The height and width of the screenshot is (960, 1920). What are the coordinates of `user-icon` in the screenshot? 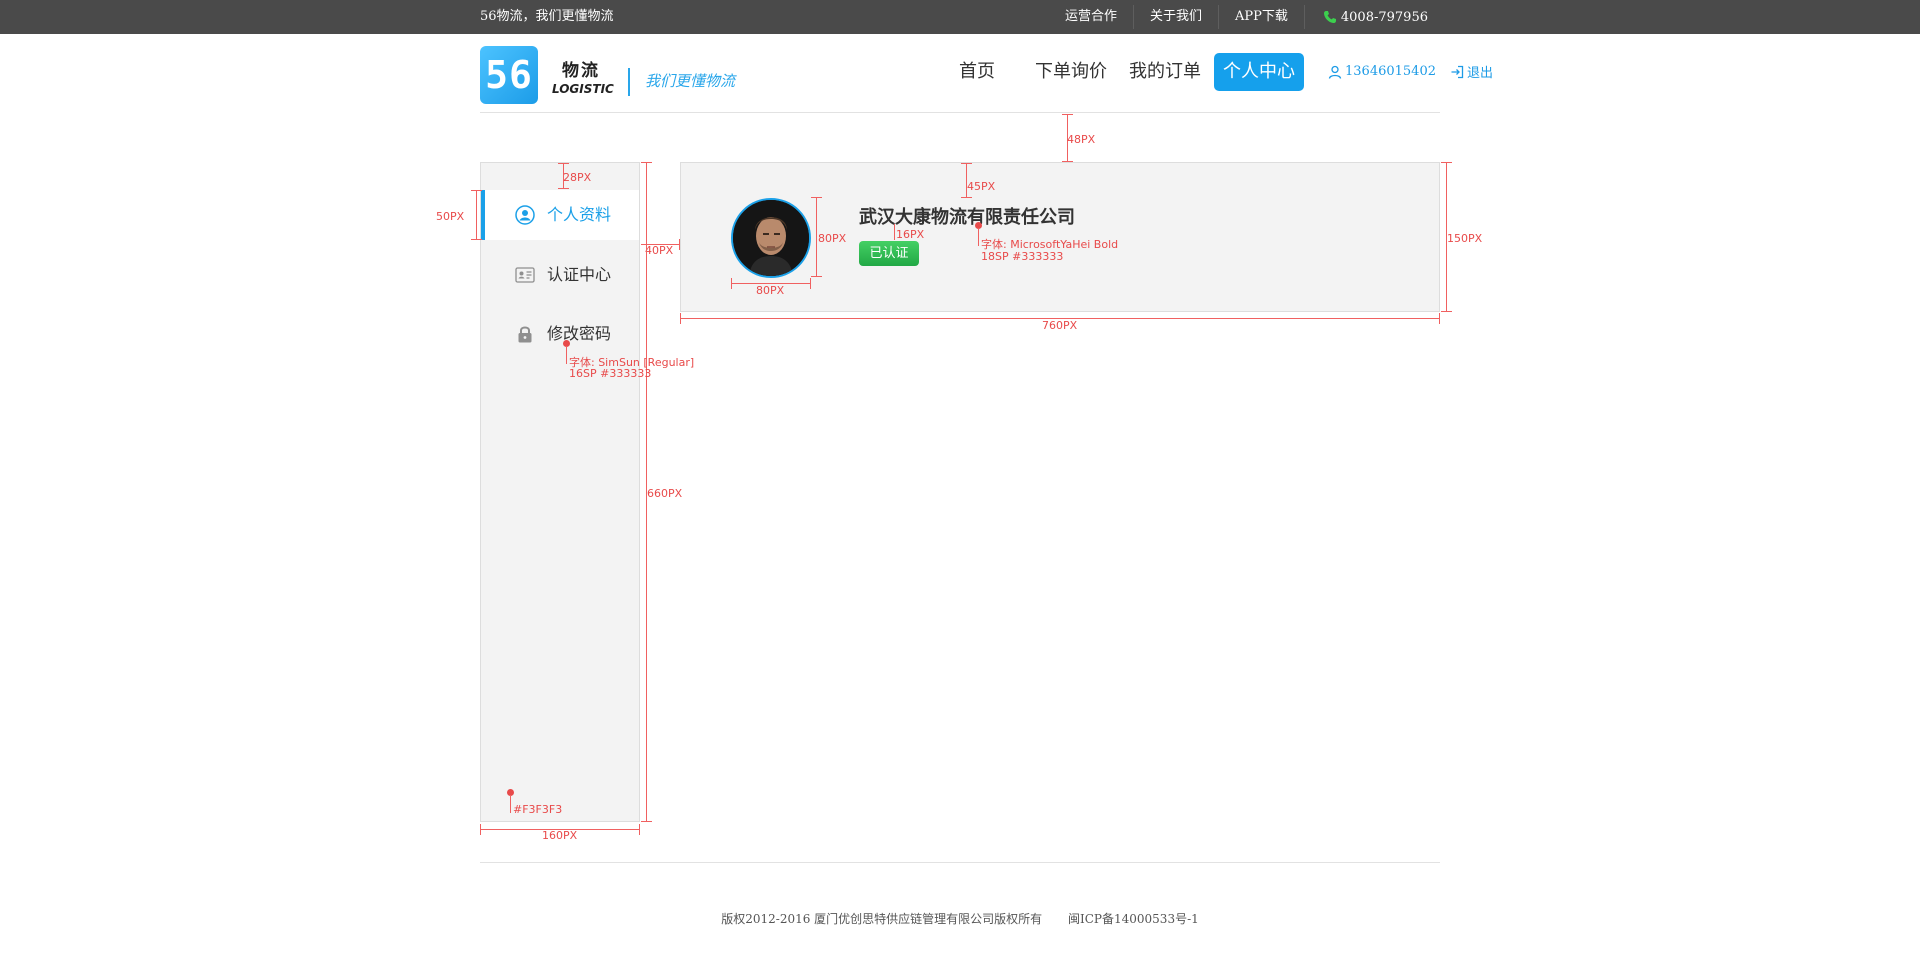 It's located at (1335, 72).